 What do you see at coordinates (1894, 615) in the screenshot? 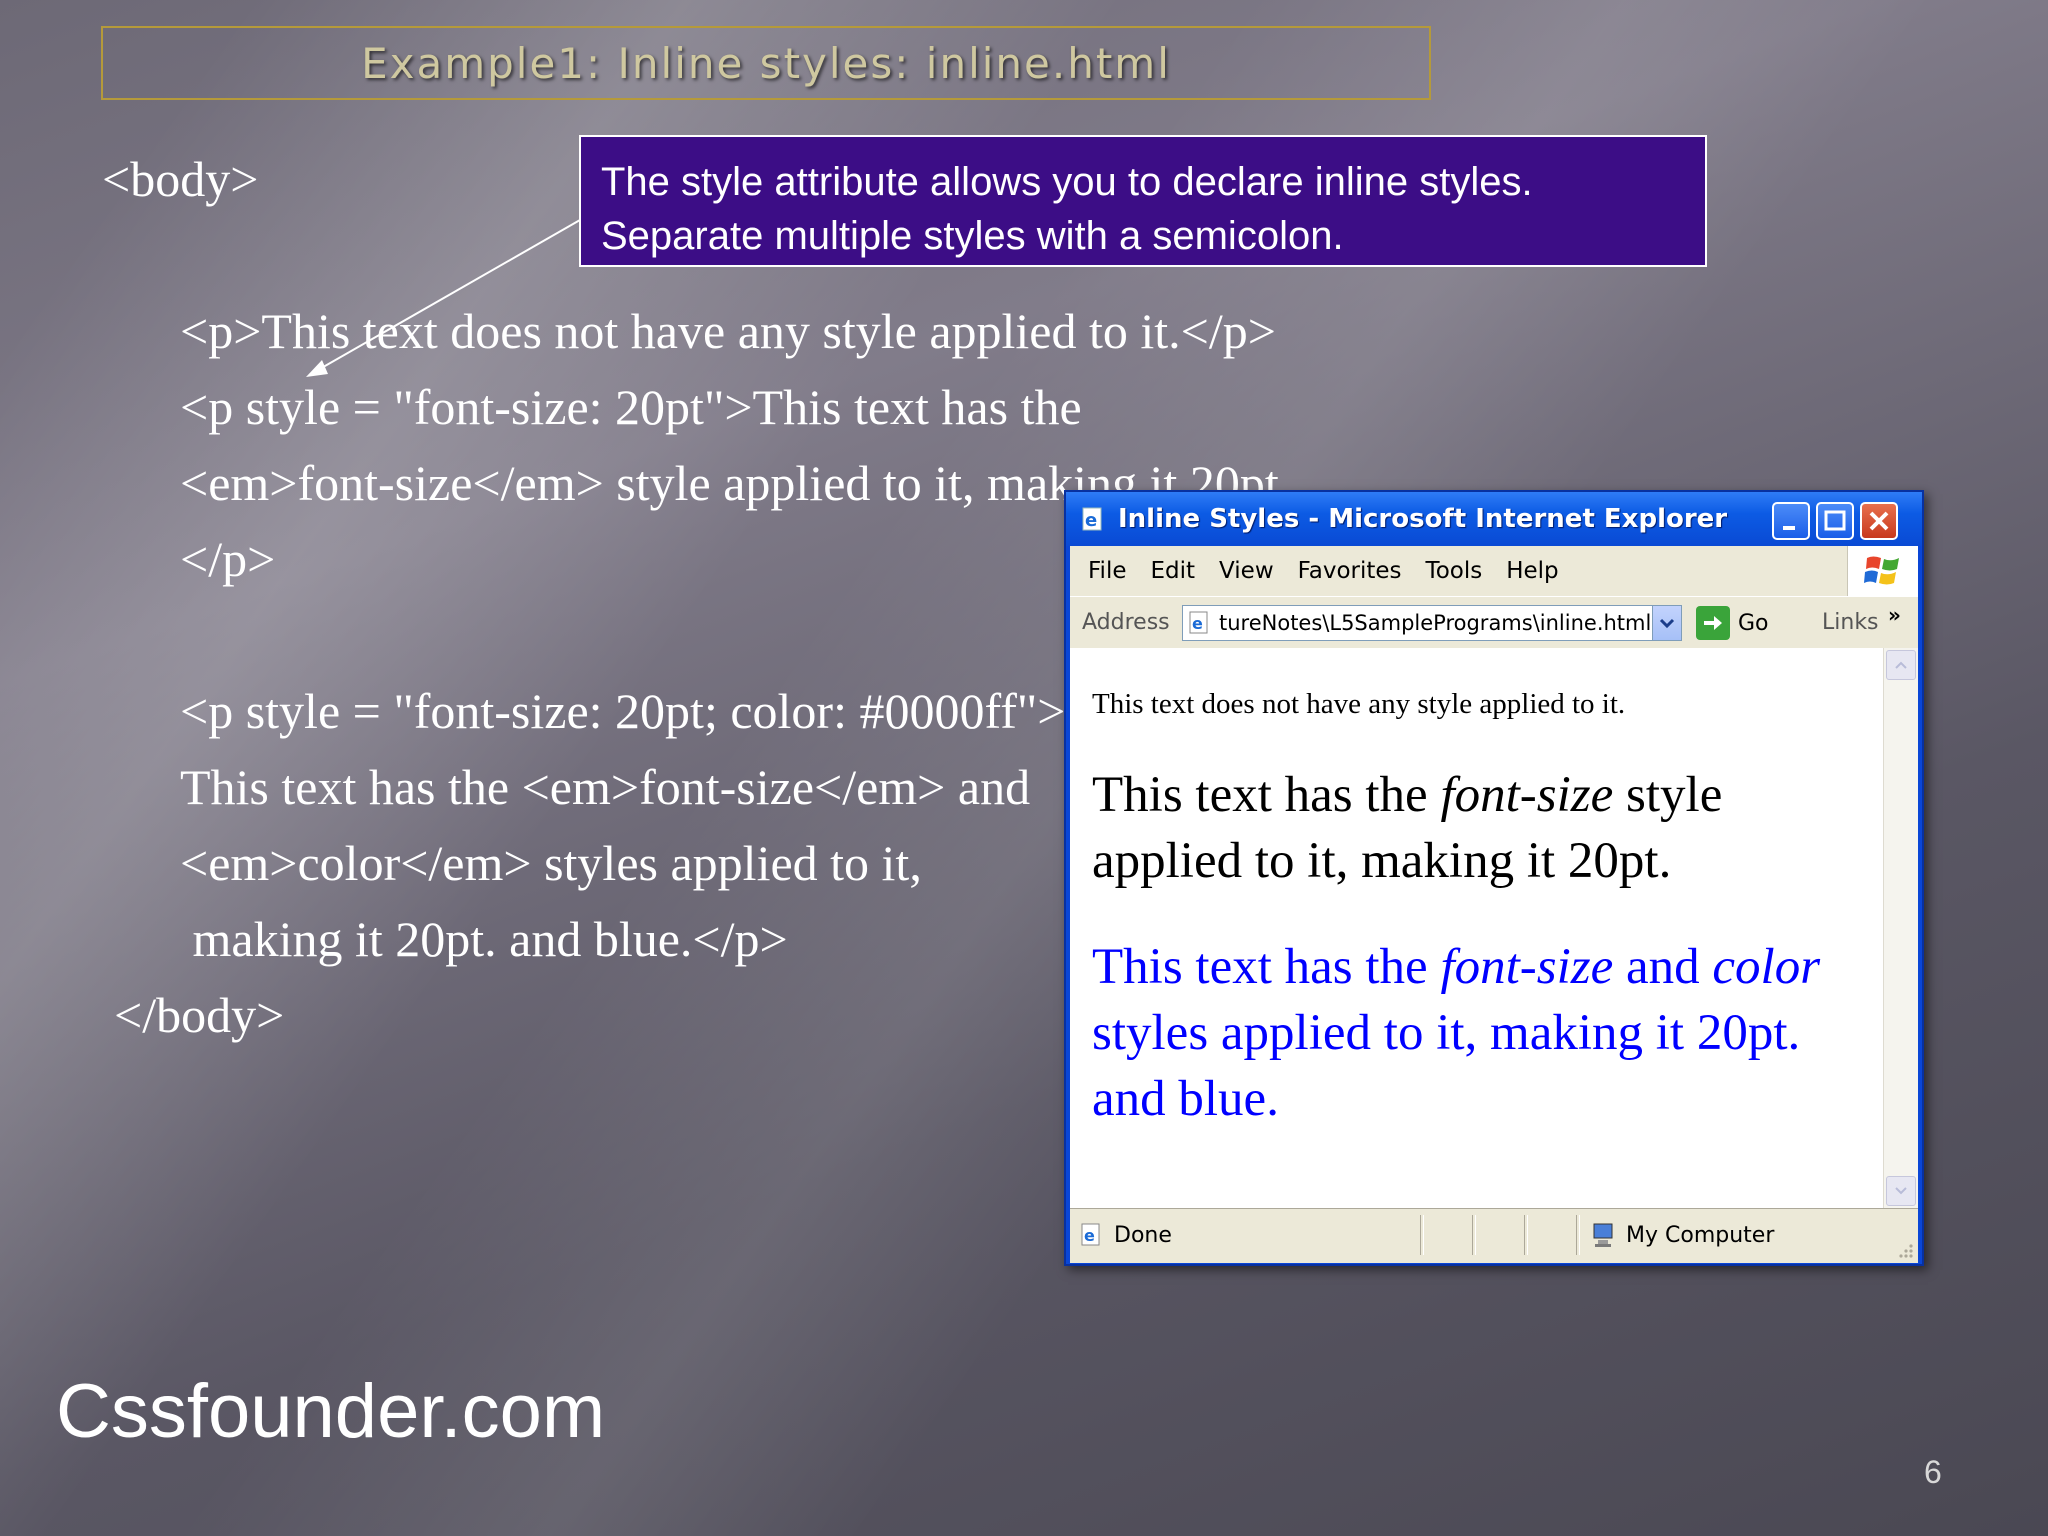
I see `chevron-right-double-icon: »` at bounding box center [1894, 615].